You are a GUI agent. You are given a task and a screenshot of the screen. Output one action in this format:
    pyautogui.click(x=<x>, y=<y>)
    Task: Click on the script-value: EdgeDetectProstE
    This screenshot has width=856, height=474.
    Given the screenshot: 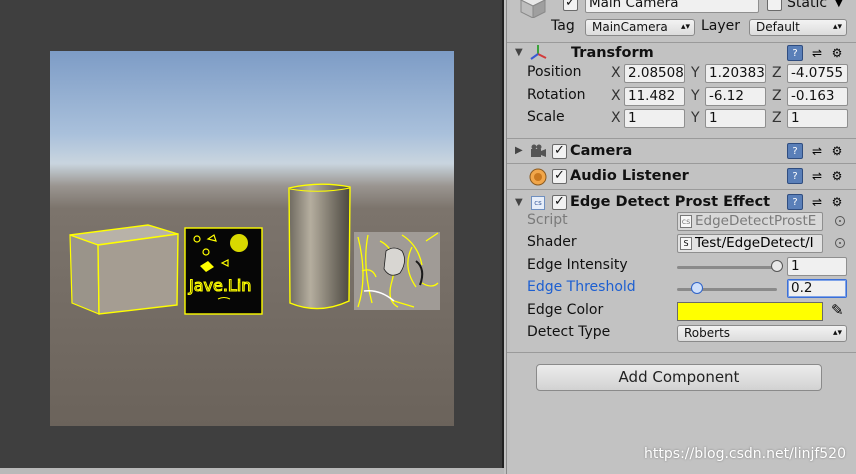 What is the action you would take?
    pyautogui.click(x=756, y=221)
    